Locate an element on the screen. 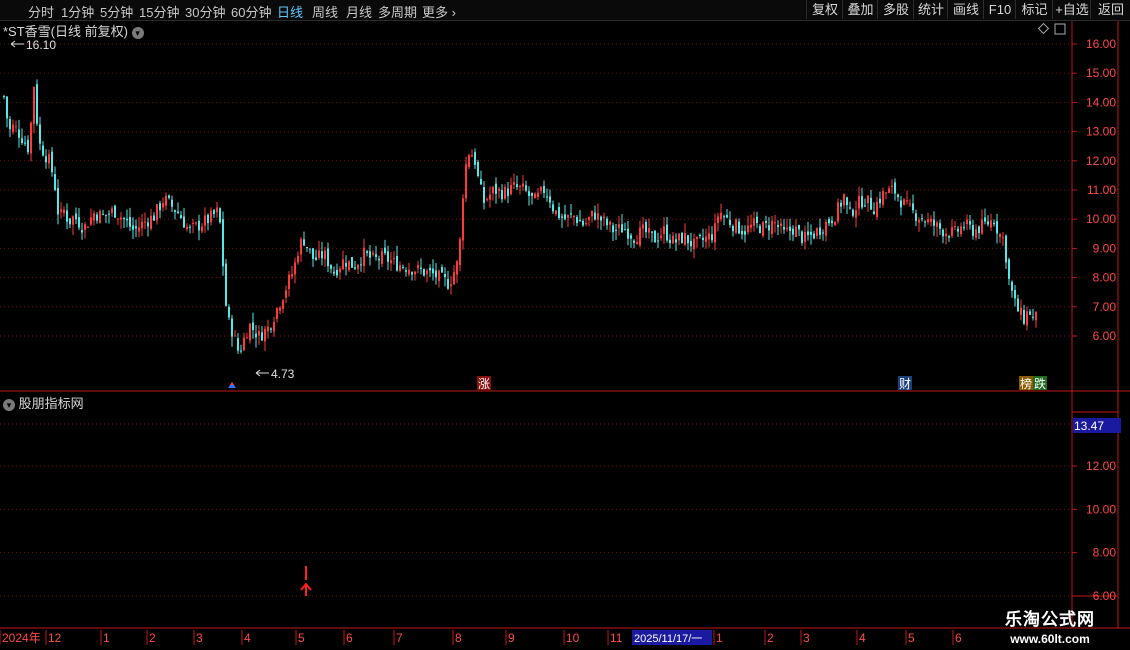 The height and width of the screenshot is (650, 1130). zhang-marker: 涨 is located at coordinates (484, 383).